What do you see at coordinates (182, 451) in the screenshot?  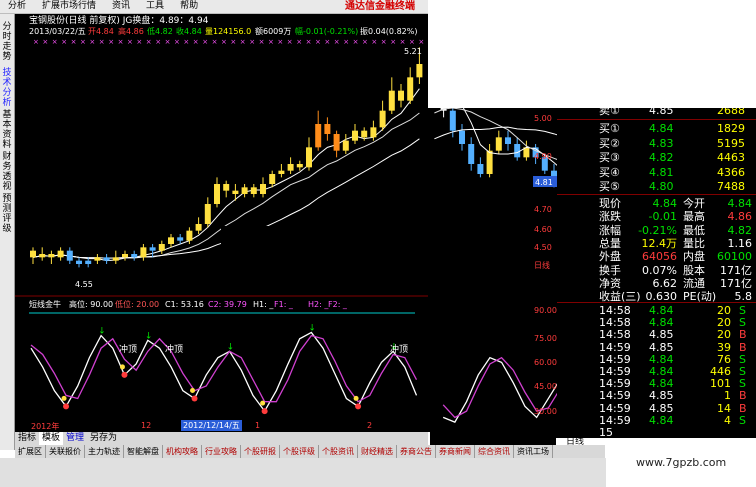 I see `bottom-tab: 机构攻略` at bounding box center [182, 451].